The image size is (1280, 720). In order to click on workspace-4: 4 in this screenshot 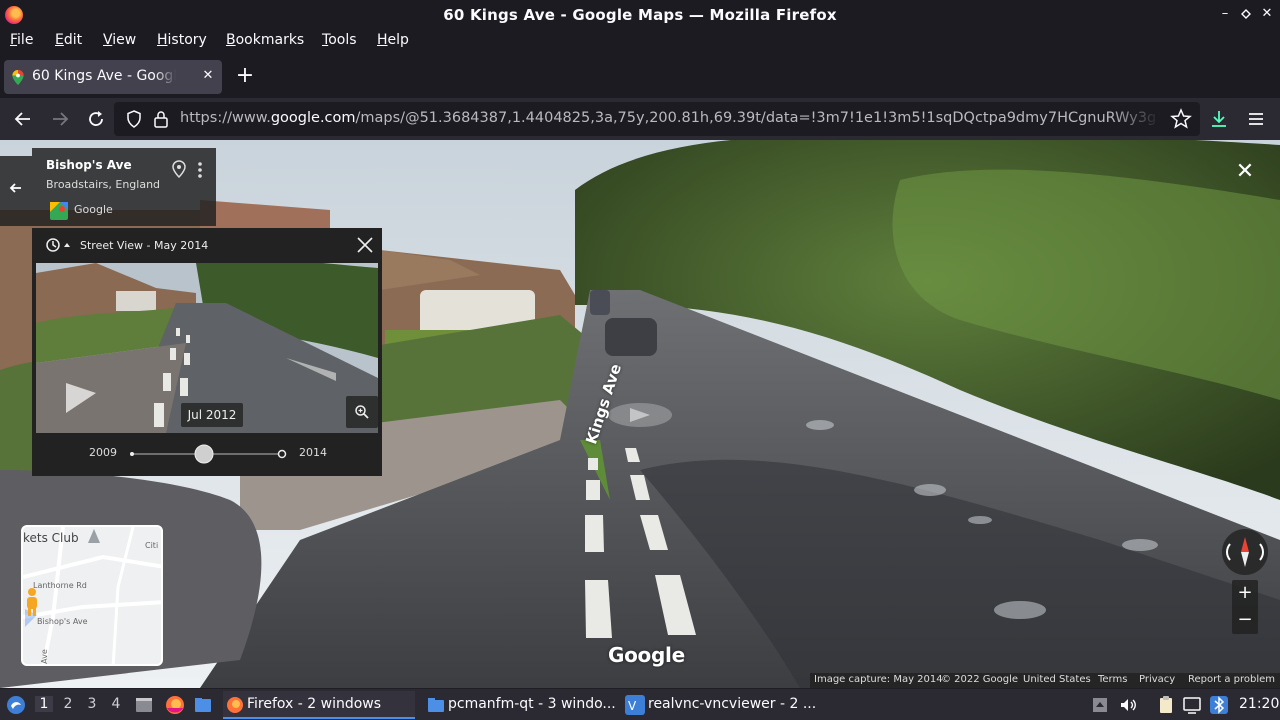, I will do `click(116, 704)`.